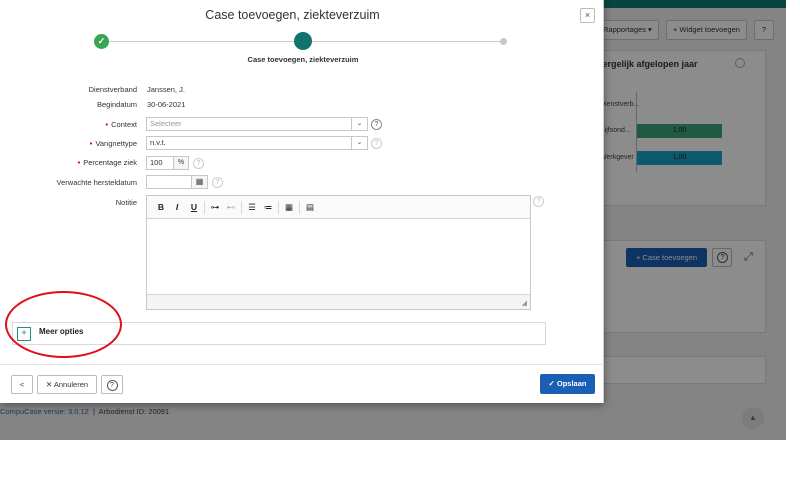 This screenshot has width=800, height=500. What do you see at coordinates (112, 89) in the screenshot?
I see `dienstverband-label: Dienstverband` at bounding box center [112, 89].